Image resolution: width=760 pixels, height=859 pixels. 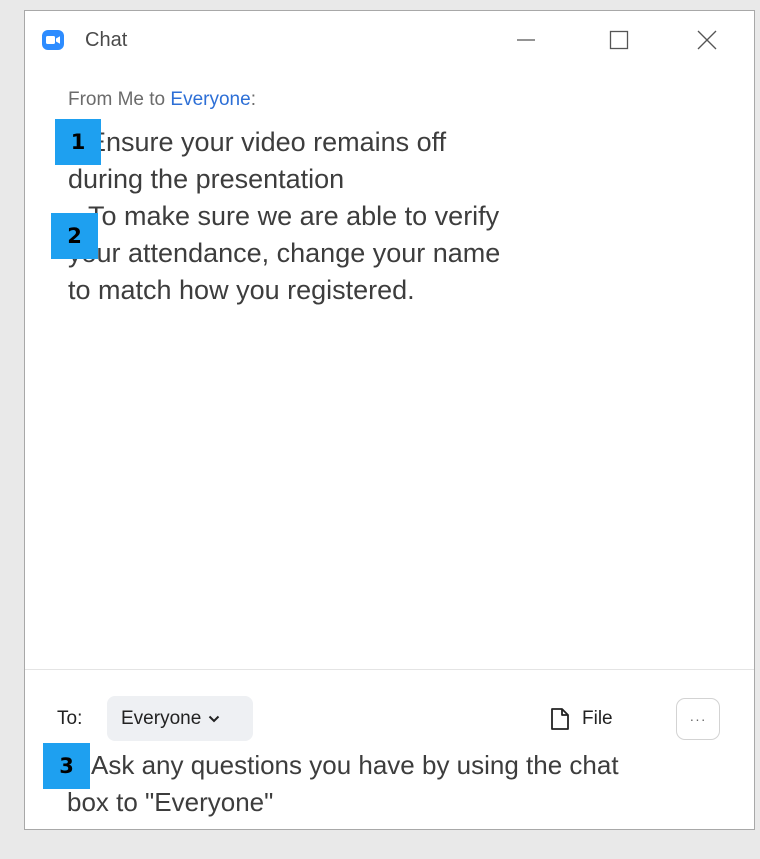 I want to click on message-line: during the presentation, so click(x=206, y=179).